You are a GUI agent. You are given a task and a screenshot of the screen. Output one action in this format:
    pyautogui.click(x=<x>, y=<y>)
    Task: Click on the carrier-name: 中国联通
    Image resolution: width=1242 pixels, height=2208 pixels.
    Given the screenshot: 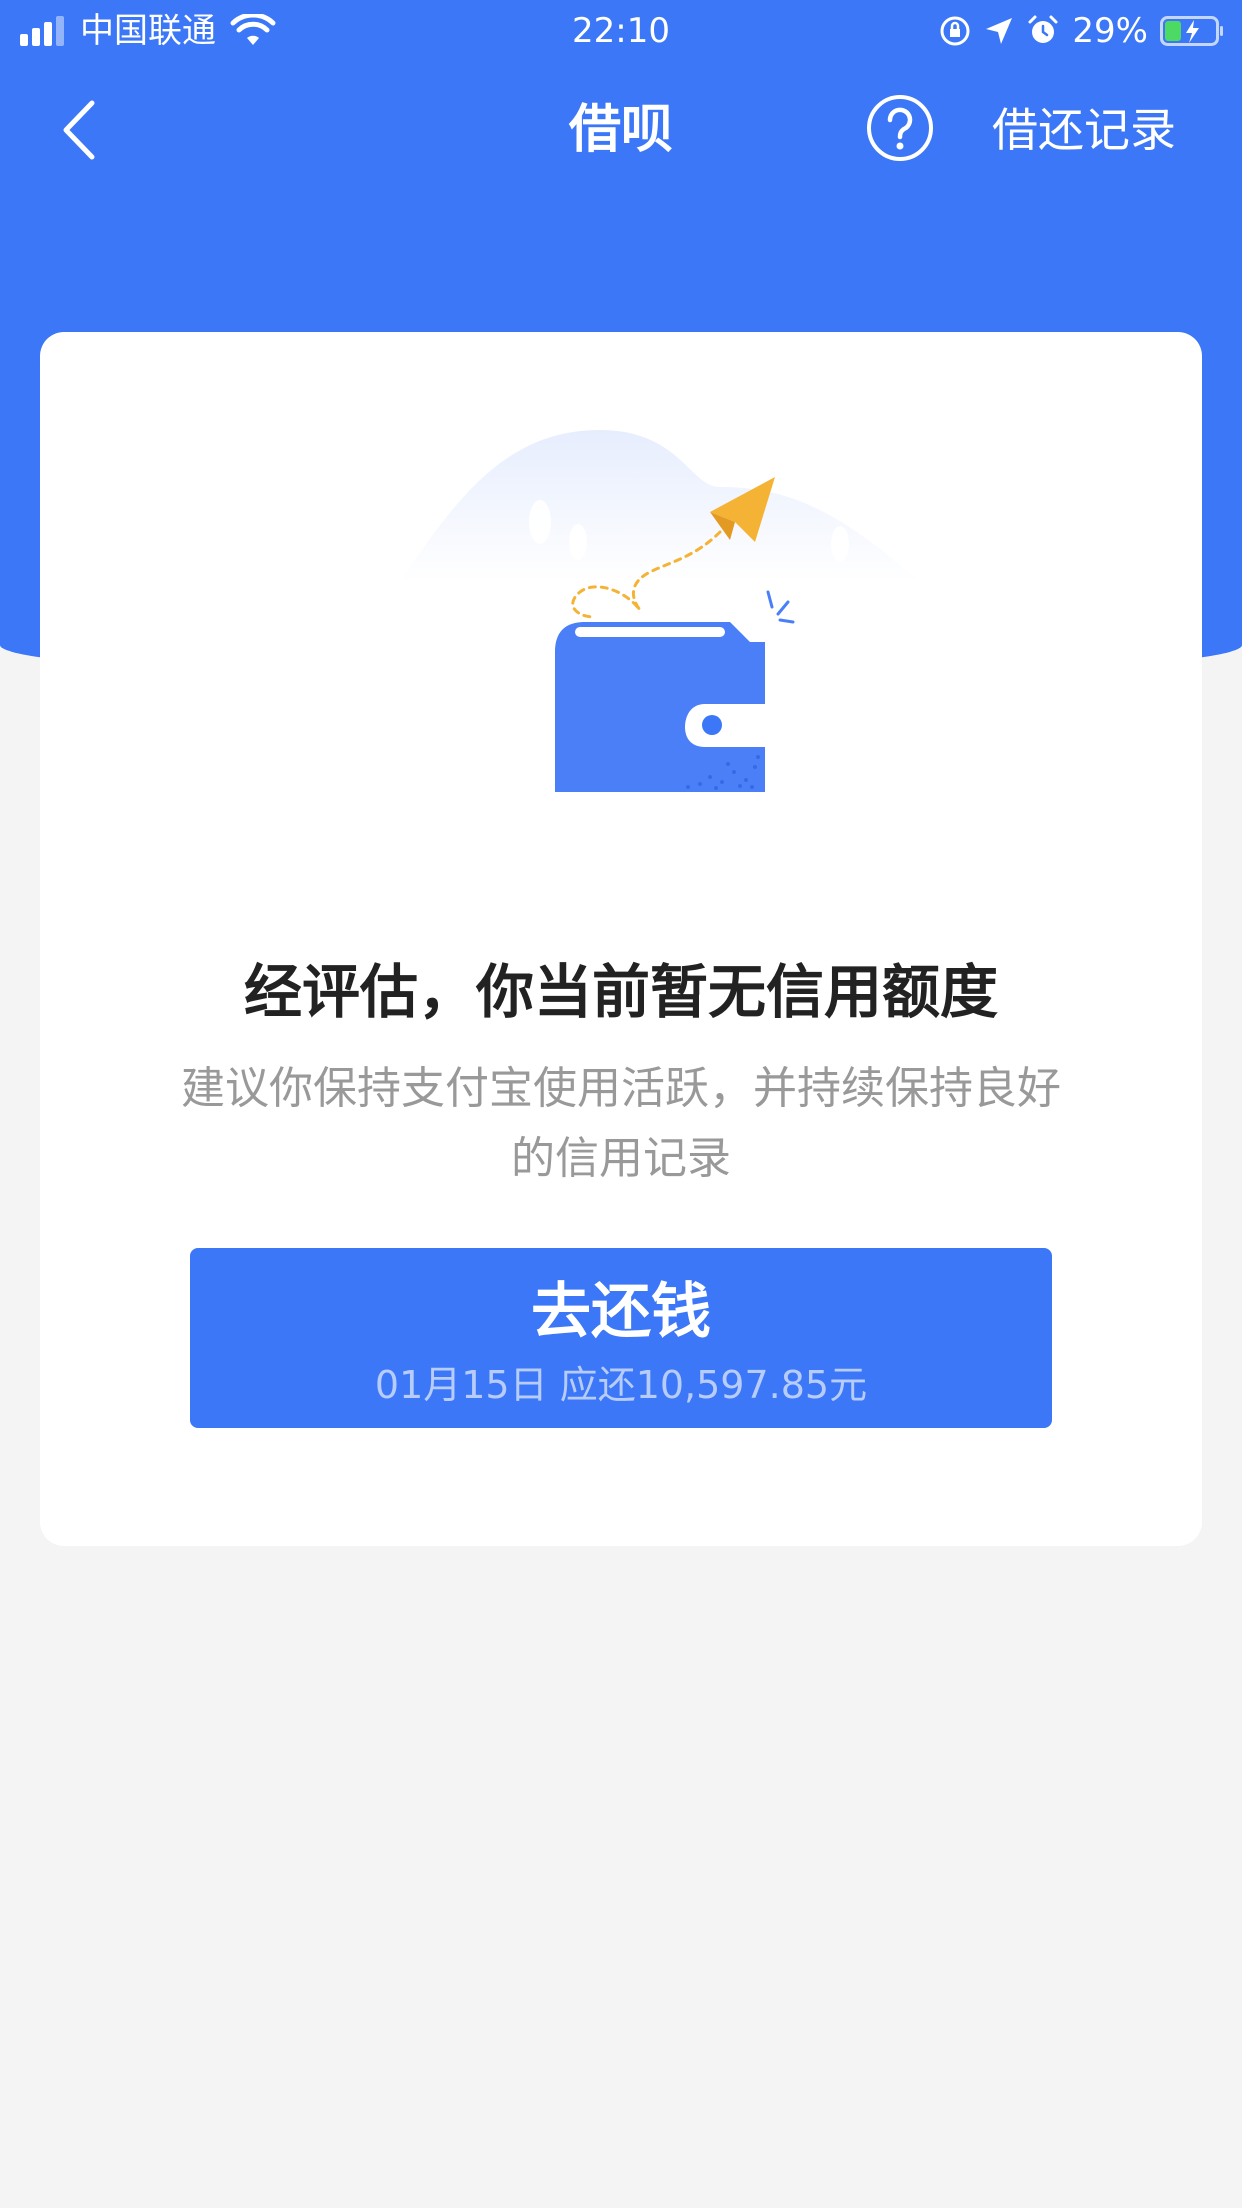 What is the action you would take?
    pyautogui.click(x=148, y=31)
    